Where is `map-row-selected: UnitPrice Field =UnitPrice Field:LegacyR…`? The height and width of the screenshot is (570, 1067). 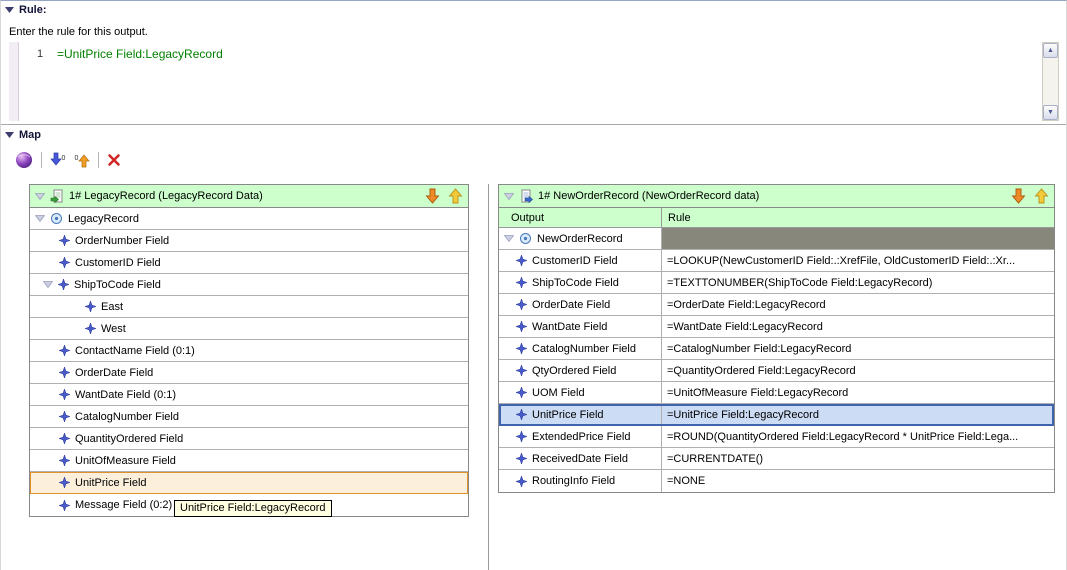
map-row-selected: UnitPrice Field =UnitPrice Field:LegacyR… is located at coordinates (776, 415).